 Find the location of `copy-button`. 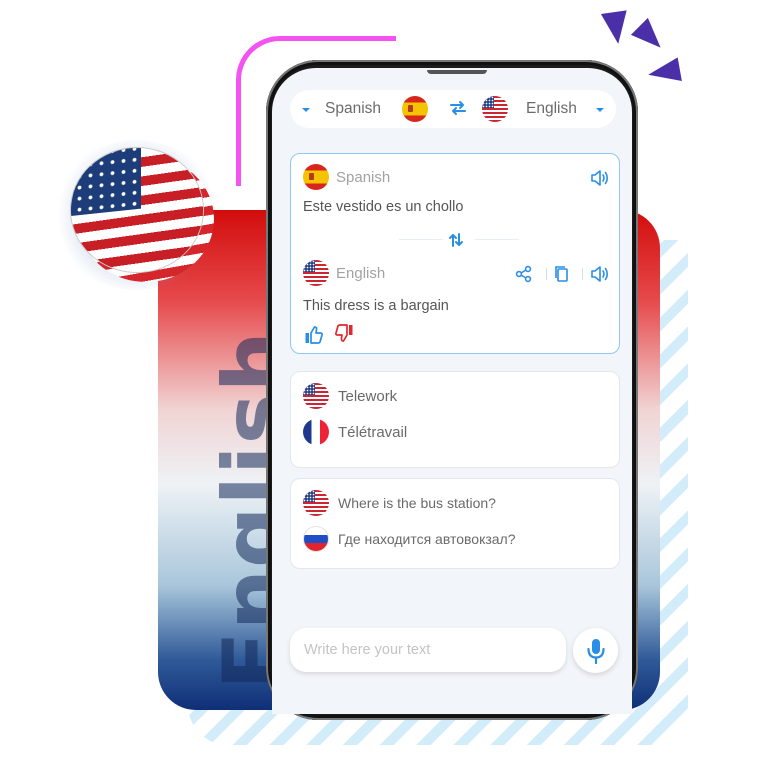

copy-button is located at coordinates (562, 274).